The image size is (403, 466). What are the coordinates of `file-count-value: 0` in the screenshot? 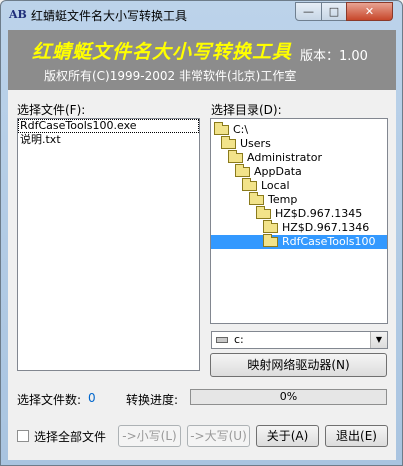 It's located at (92, 398).